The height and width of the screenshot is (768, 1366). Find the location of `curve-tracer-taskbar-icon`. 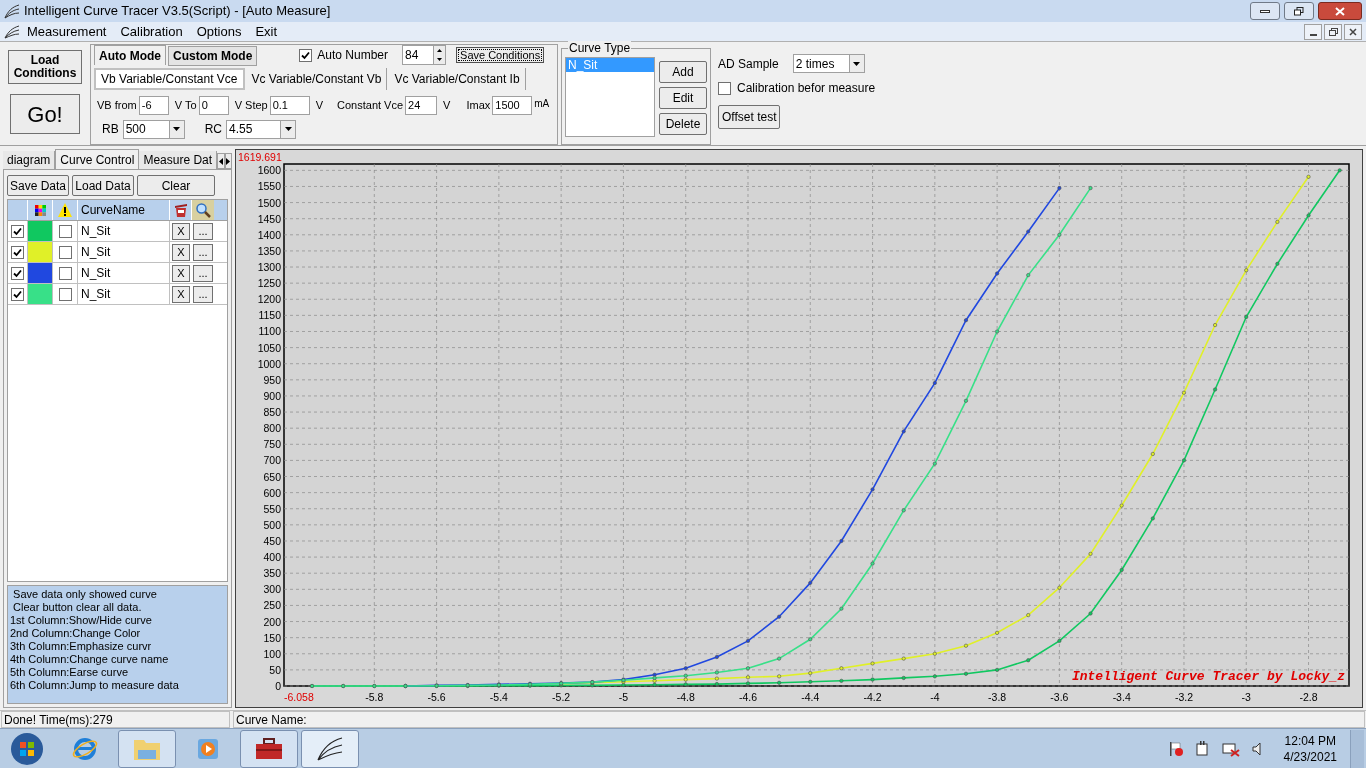

curve-tracer-taskbar-icon is located at coordinates (330, 748).